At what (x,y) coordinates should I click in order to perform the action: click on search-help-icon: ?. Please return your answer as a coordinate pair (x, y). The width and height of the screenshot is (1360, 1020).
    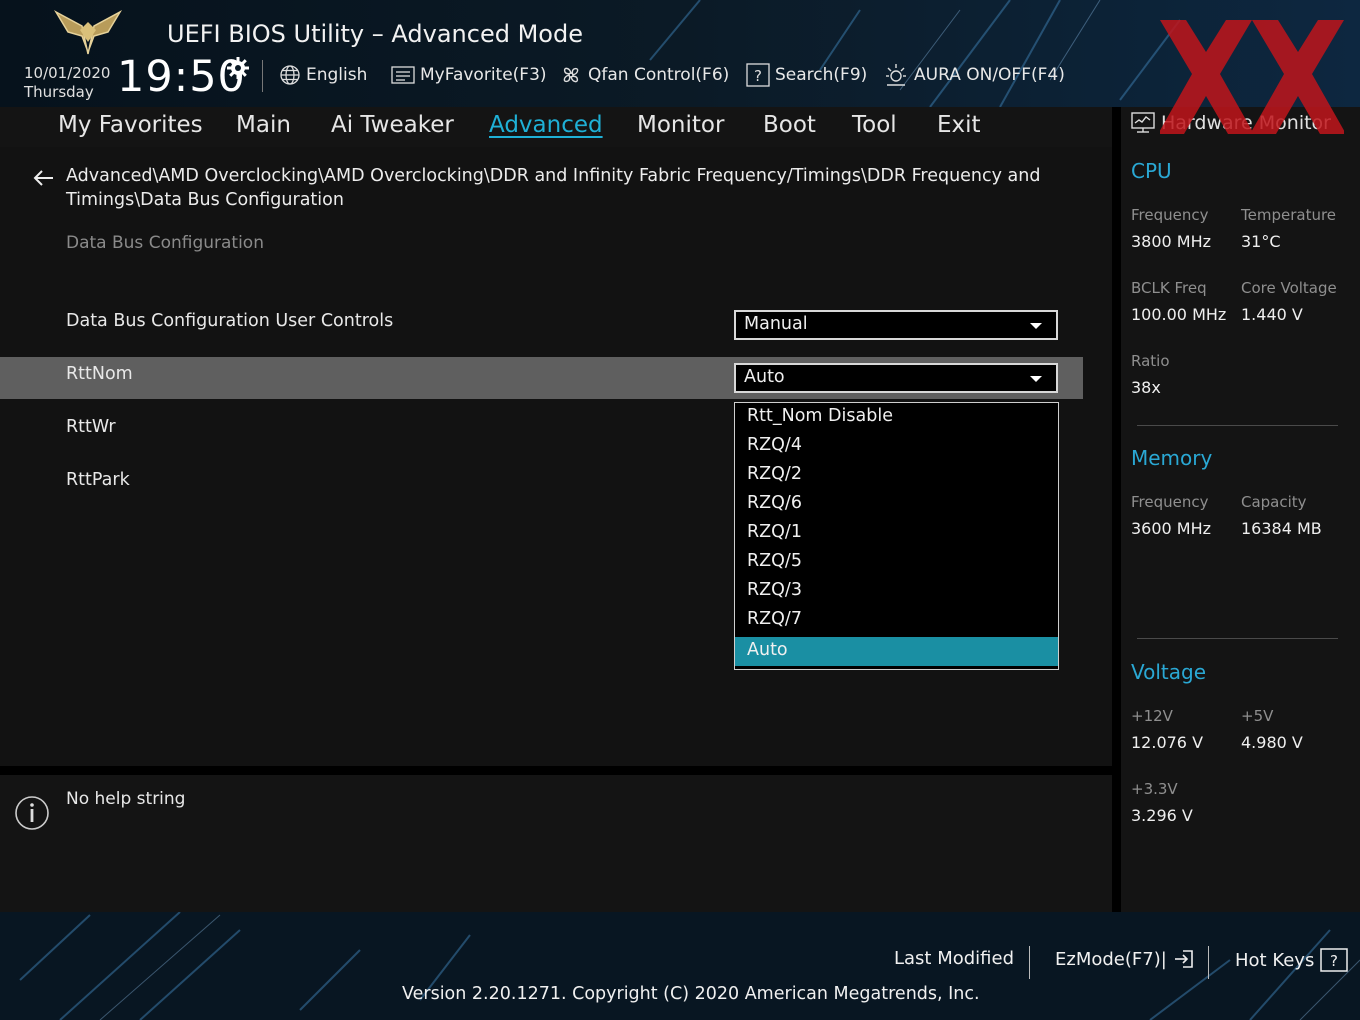
    Looking at the image, I should click on (758, 75).